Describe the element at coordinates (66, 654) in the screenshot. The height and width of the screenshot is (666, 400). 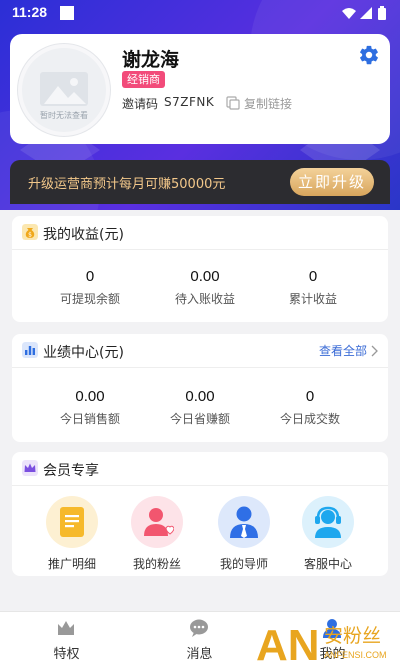
I see `tab-label: 特权` at that location.